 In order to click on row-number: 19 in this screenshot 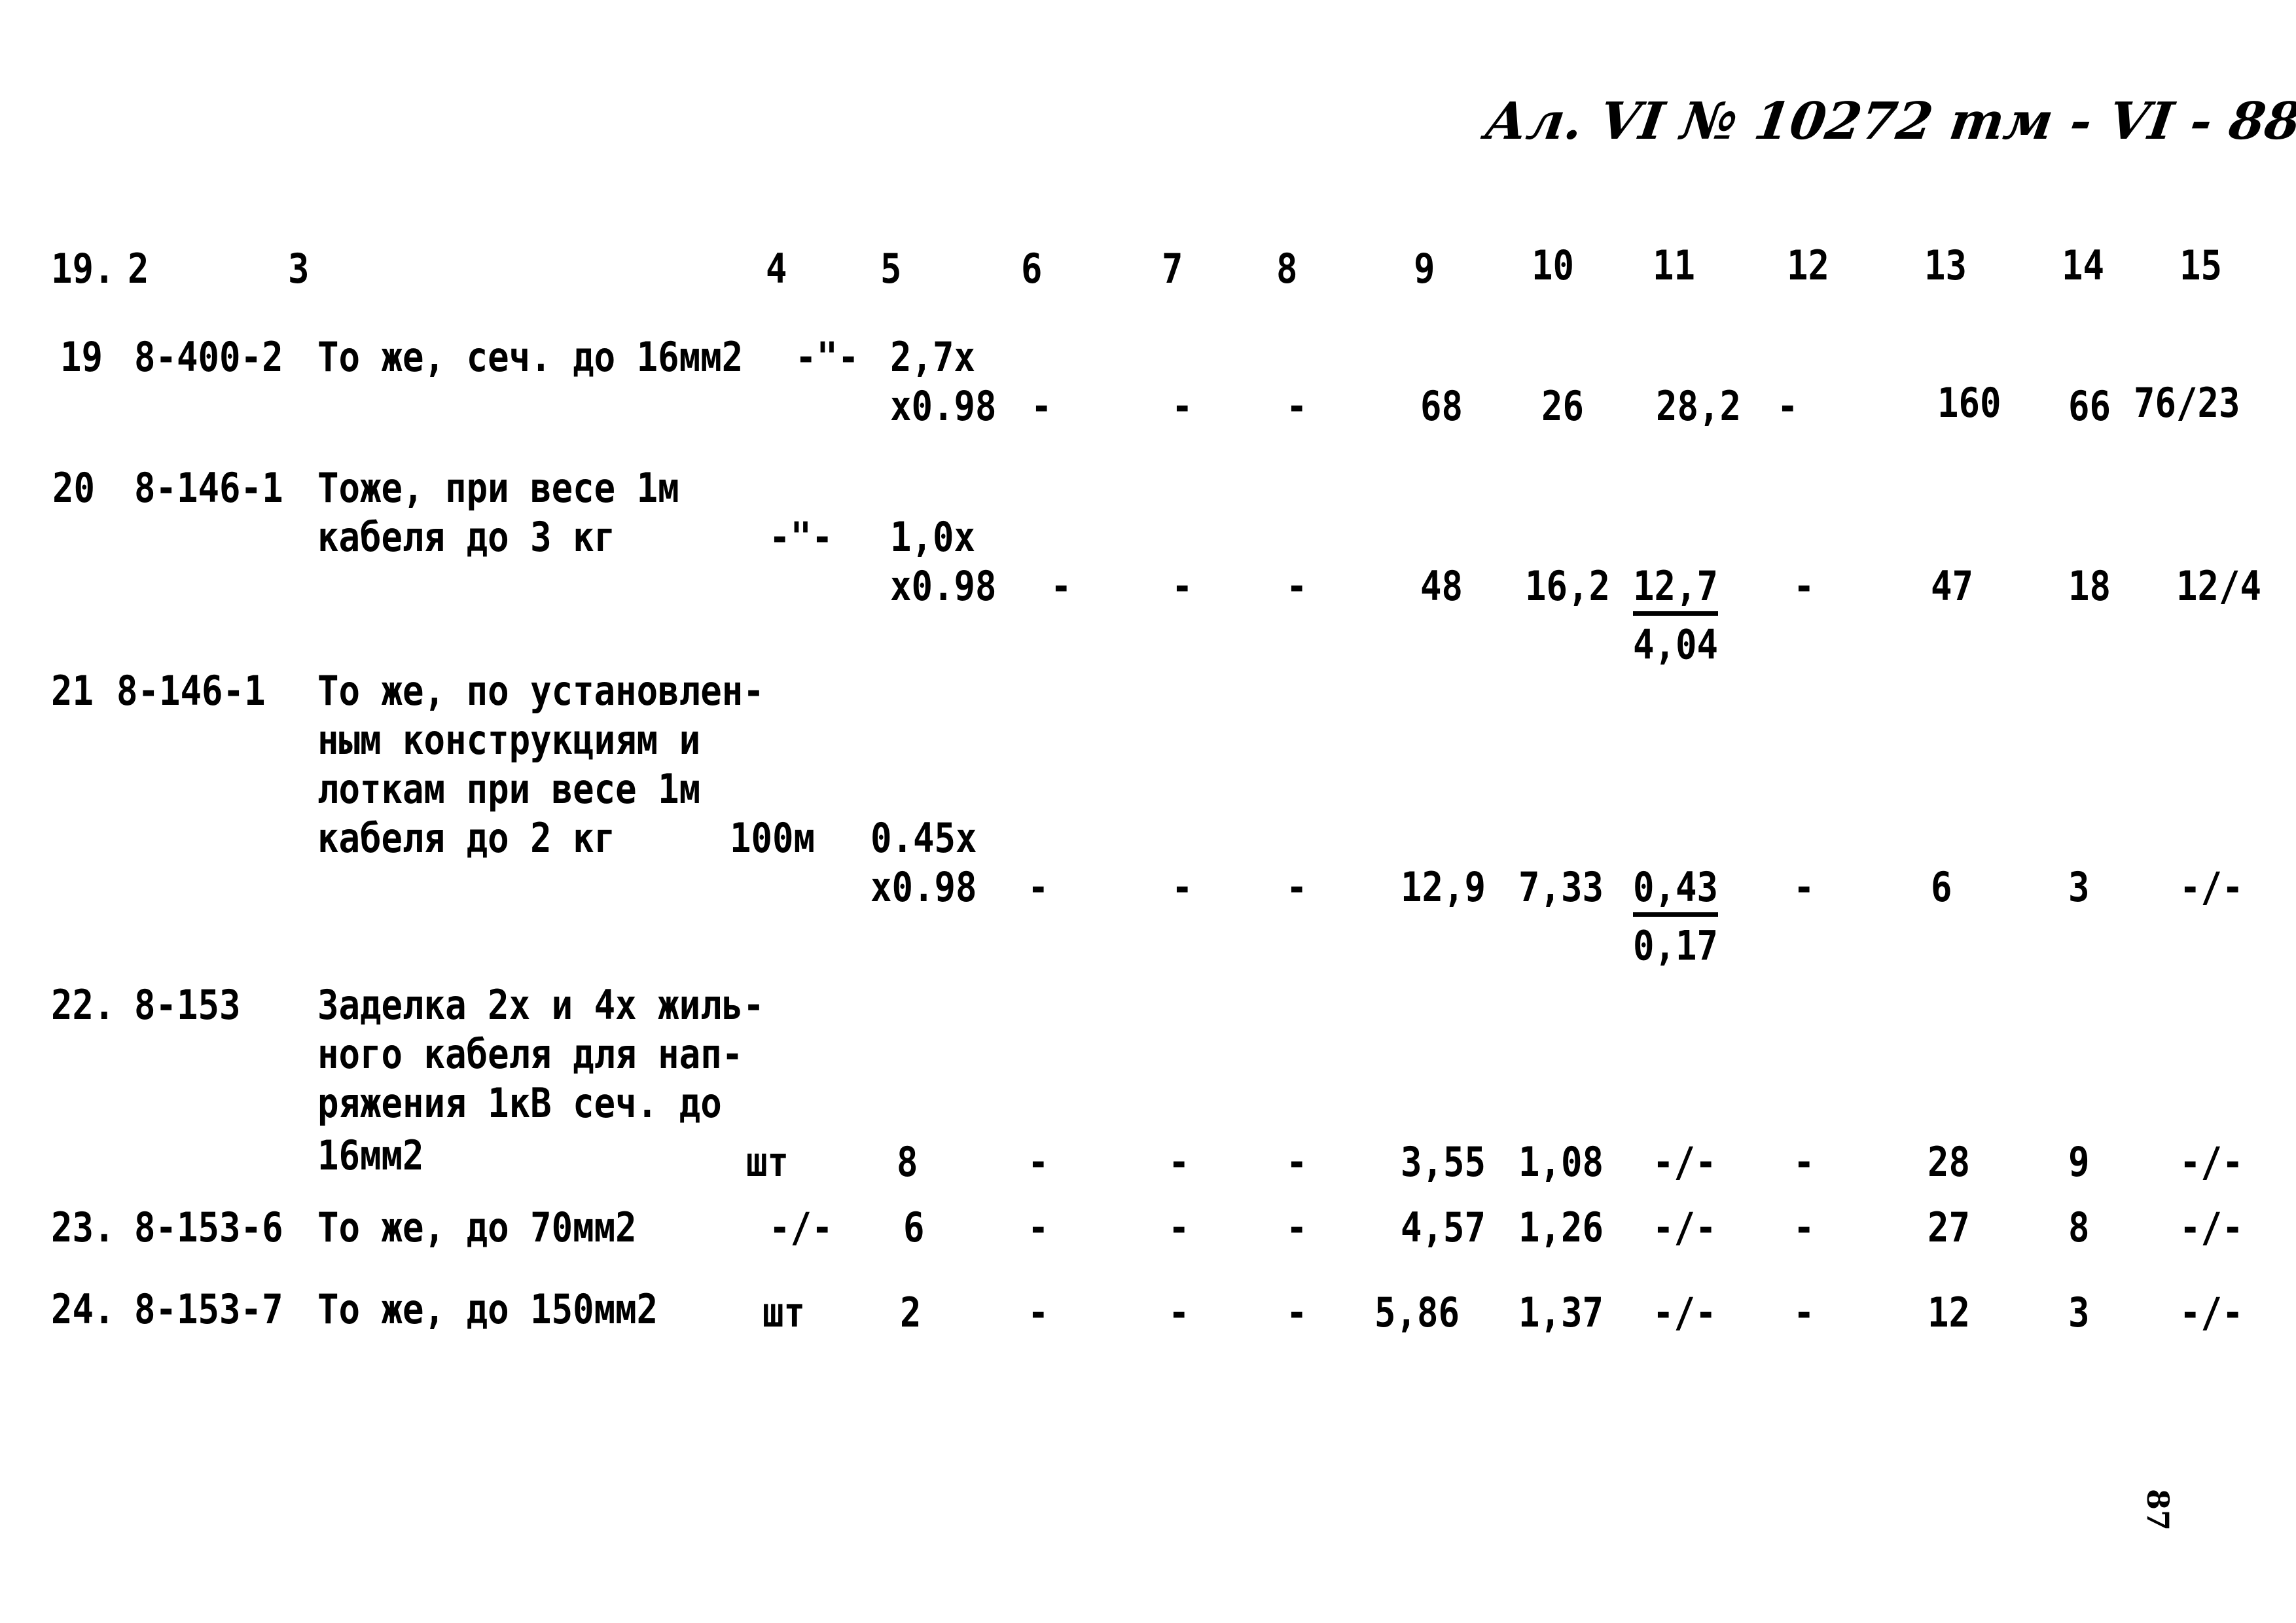, I will do `click(81, 357)`.